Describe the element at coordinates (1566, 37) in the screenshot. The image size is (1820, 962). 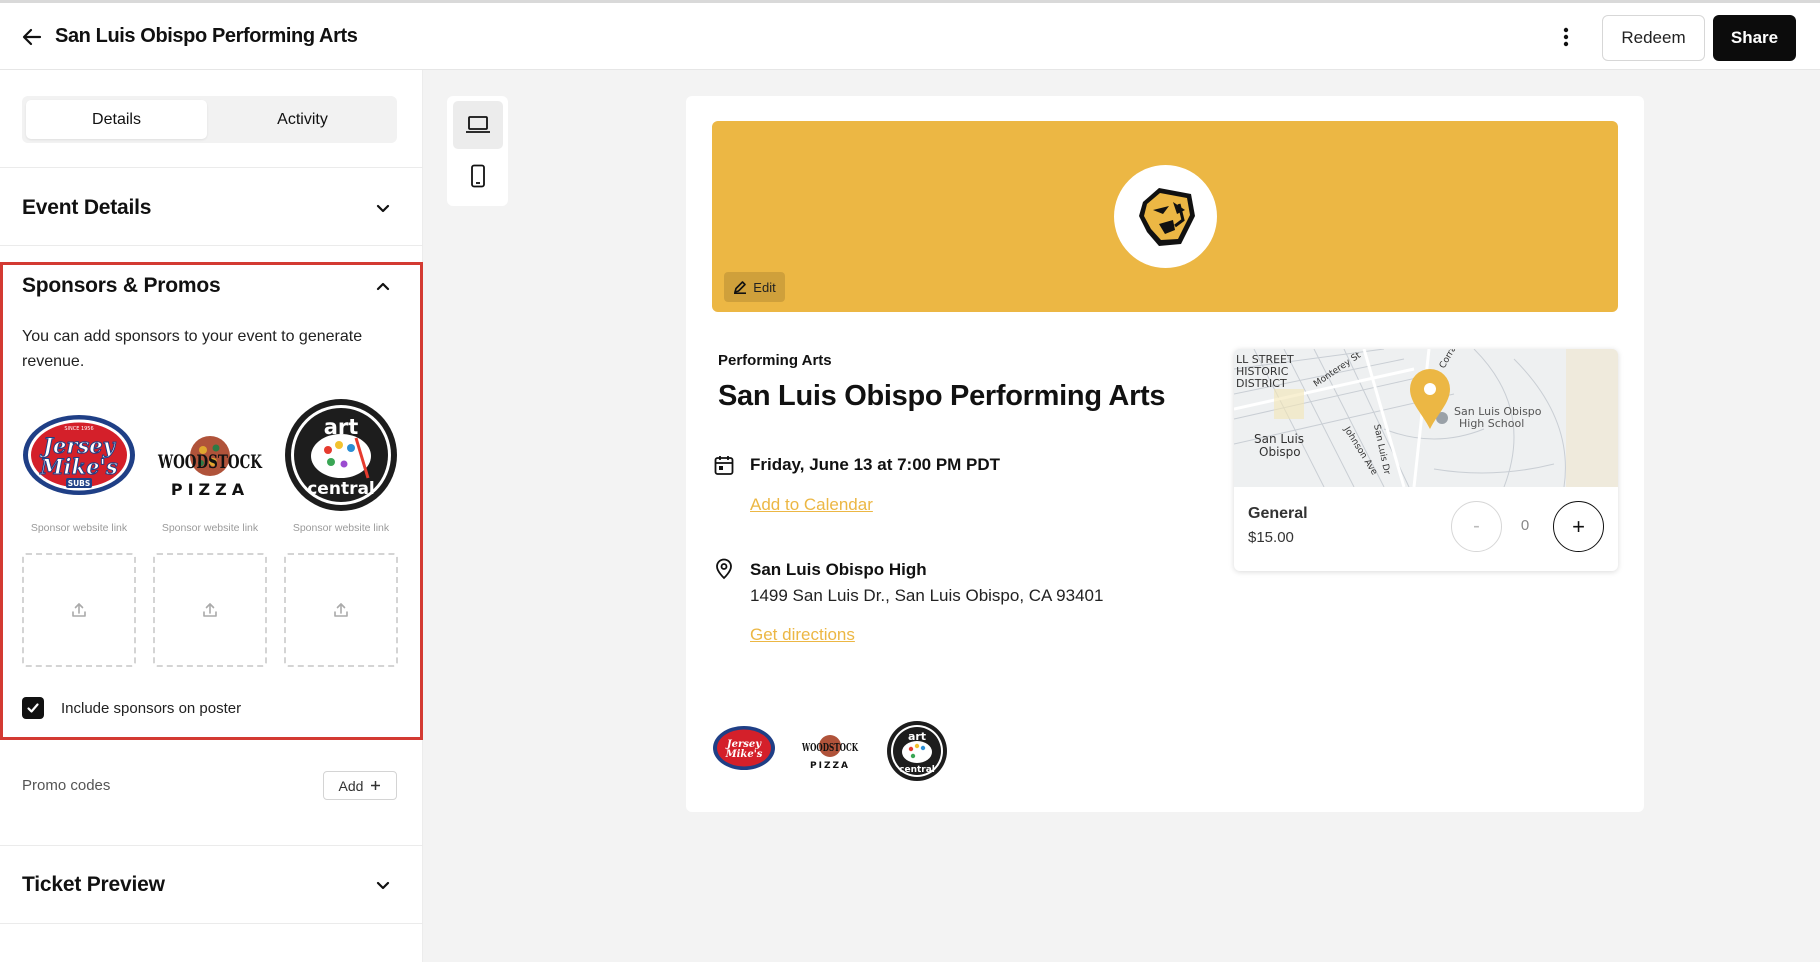
I see `kebab-icon` at that location.